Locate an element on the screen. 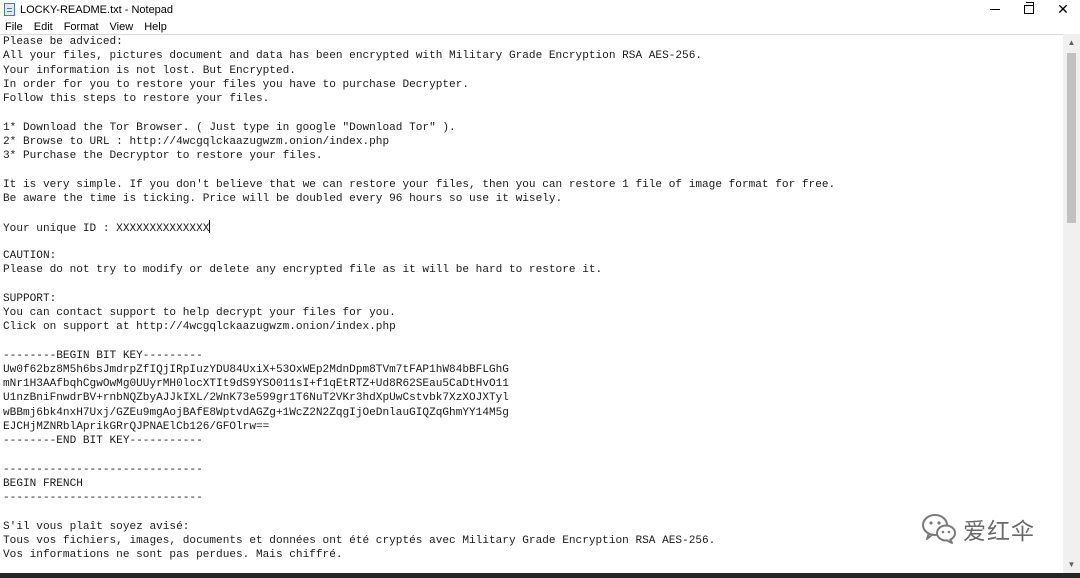 This screenshot has width=1080, height=578. minimize-icon is located at coordinates (995, 9).